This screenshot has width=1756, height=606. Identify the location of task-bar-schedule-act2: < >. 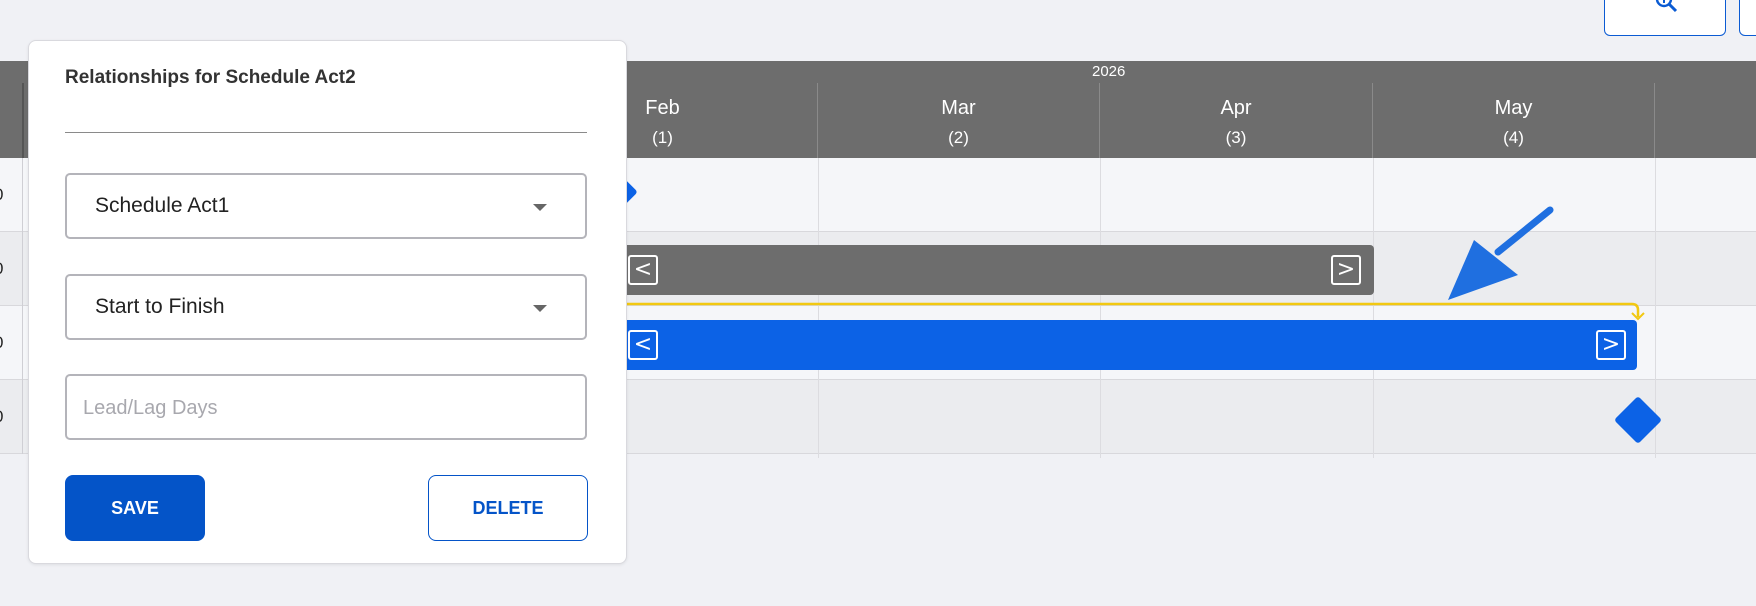
(1098, 345).